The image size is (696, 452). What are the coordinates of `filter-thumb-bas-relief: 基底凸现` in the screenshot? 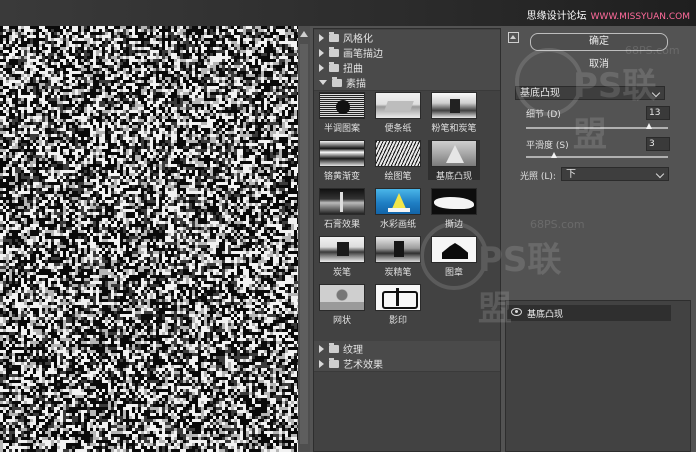 It's located at (454, 161).